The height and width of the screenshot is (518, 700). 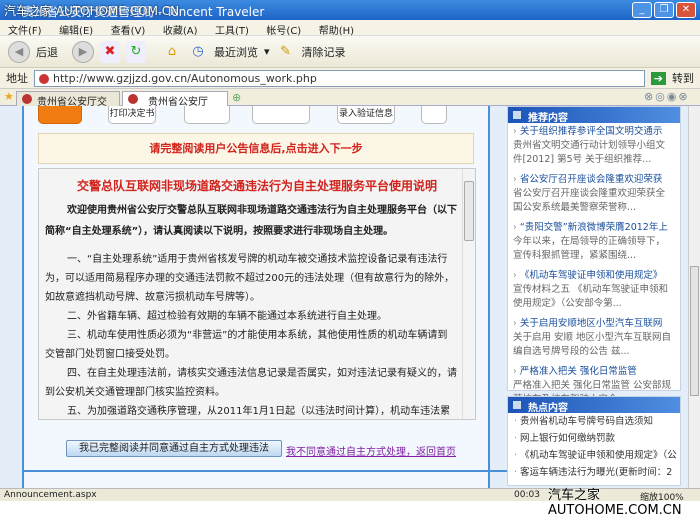 What do you see at coordinates (236, 97) in the screenshot?
I see `new-tab-icon: ⊕` at bounding box center [236, 97].